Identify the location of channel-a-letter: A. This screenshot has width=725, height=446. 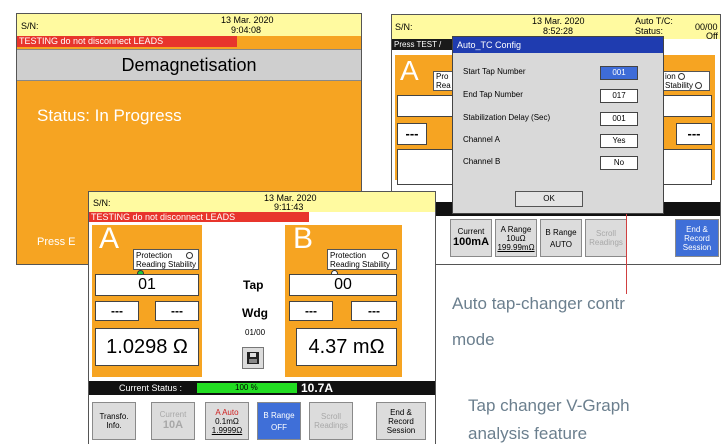
(109, 238).